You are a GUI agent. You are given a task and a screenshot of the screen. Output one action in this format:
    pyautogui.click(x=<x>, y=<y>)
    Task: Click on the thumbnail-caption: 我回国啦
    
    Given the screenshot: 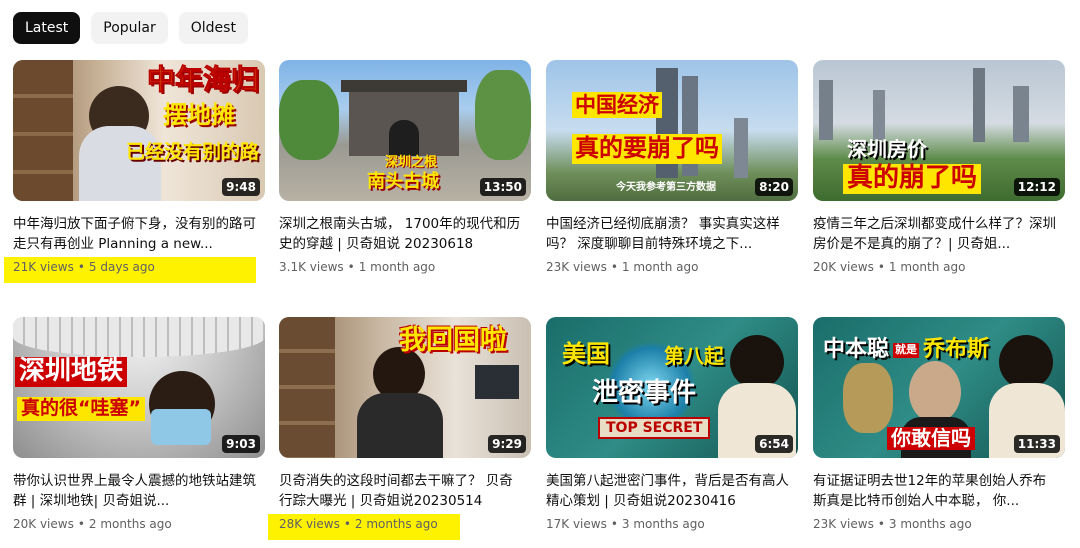 What is the action you would take?
    pyautogui.click(x=453, y=340)
    